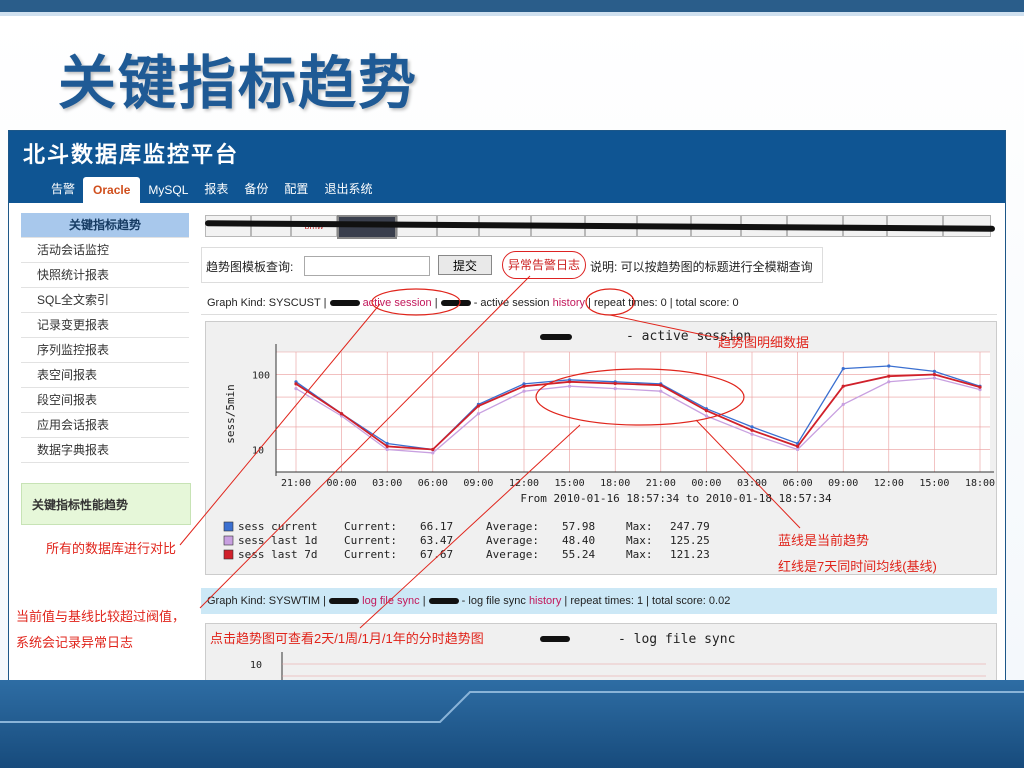 This screenshot has height=772, width=1024. What do you see at coordinates (647, 601) in the screenshot?
I see `graph2-suffix: | repeat times: 1 | total score: 0.02` at bounding box center [647, 601].